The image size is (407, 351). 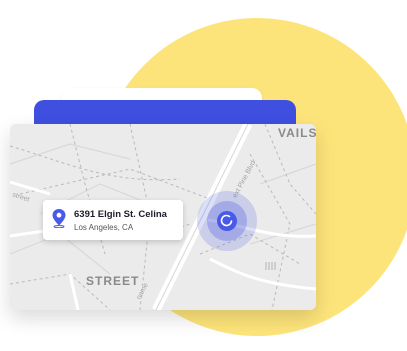 What do you see at coordinates (59, 218) in the screenshot?
I see `location-pin-icon` at bounding box center [59, 218].